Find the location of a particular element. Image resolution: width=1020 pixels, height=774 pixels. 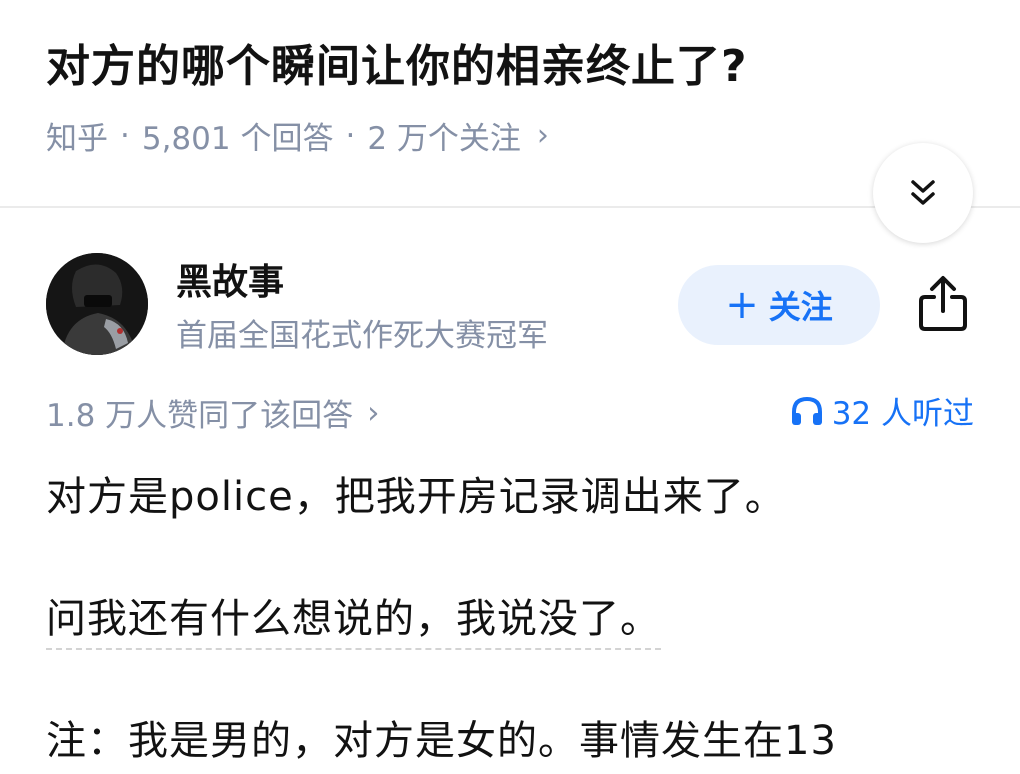

share-icon is located at coordinates (943, 303).